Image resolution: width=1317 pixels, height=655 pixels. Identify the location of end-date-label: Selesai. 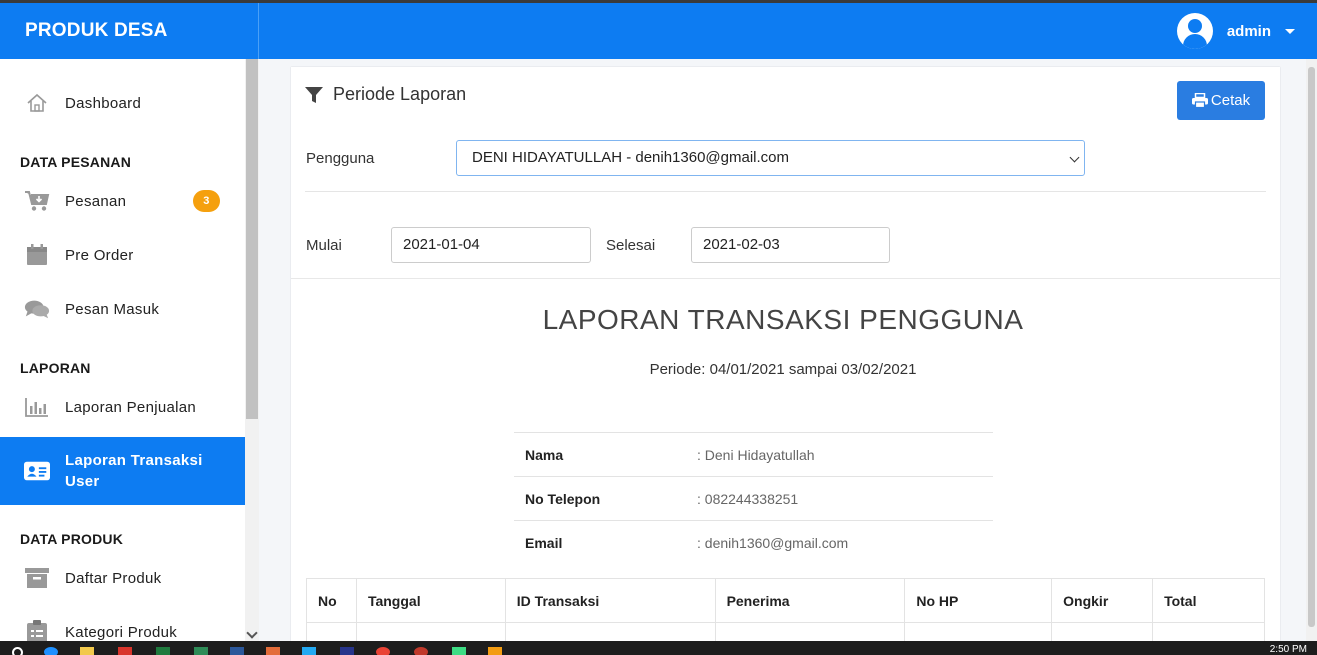
(631, 245).